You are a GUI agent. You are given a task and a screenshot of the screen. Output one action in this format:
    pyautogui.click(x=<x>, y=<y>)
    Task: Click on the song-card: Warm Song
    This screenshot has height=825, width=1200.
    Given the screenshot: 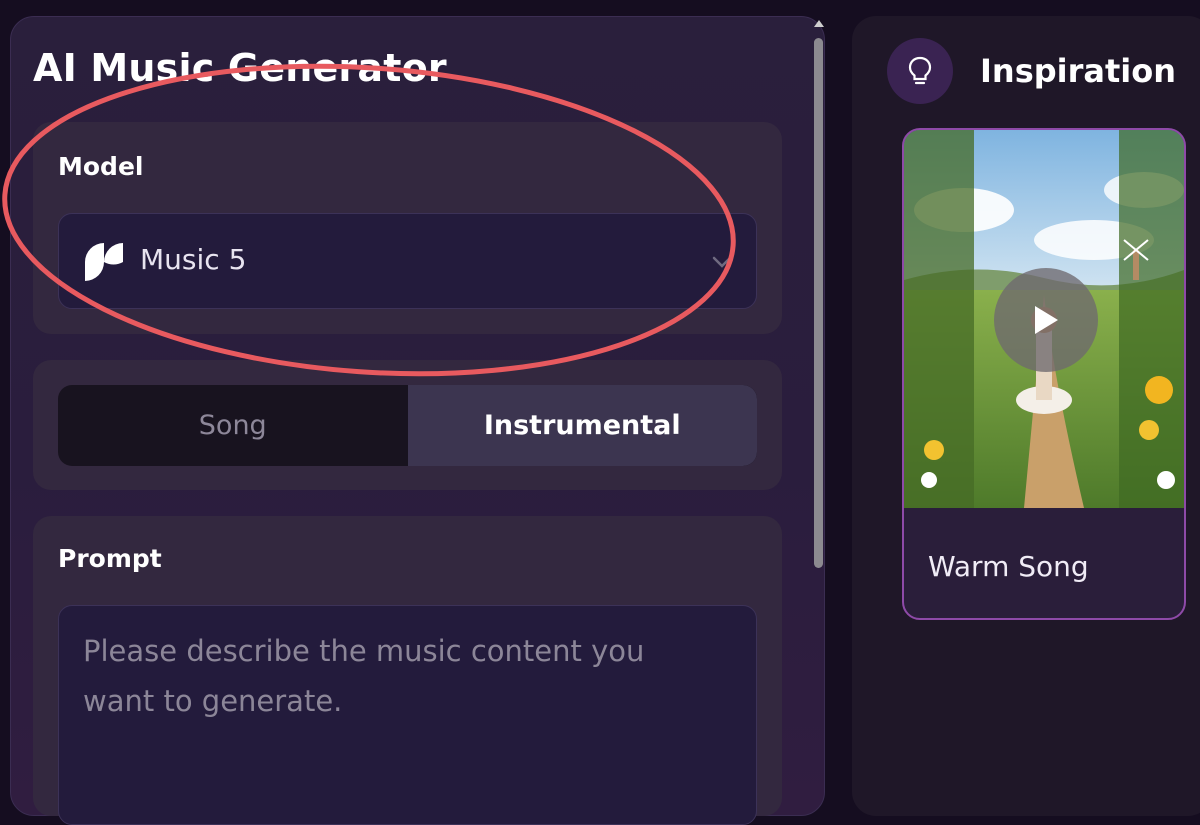 What is the action you would take?
    pyautogui.click(x=1044, y=374)
    